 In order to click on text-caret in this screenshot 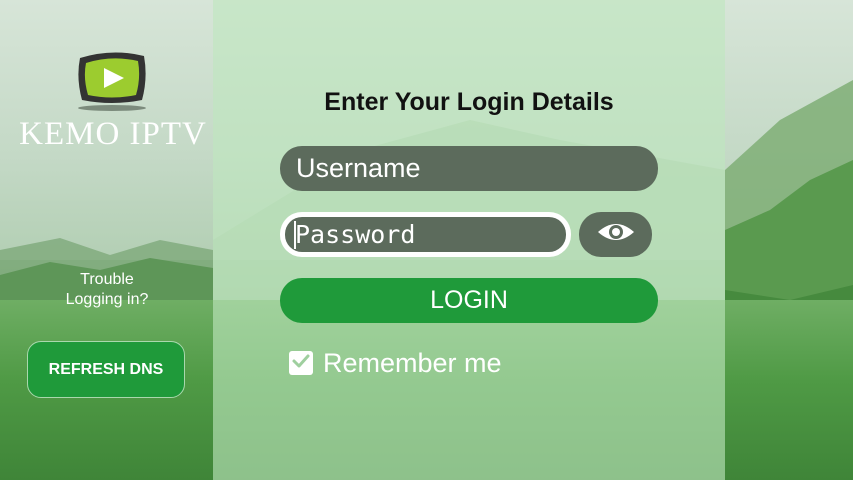, I will do `click(295, 235)`.